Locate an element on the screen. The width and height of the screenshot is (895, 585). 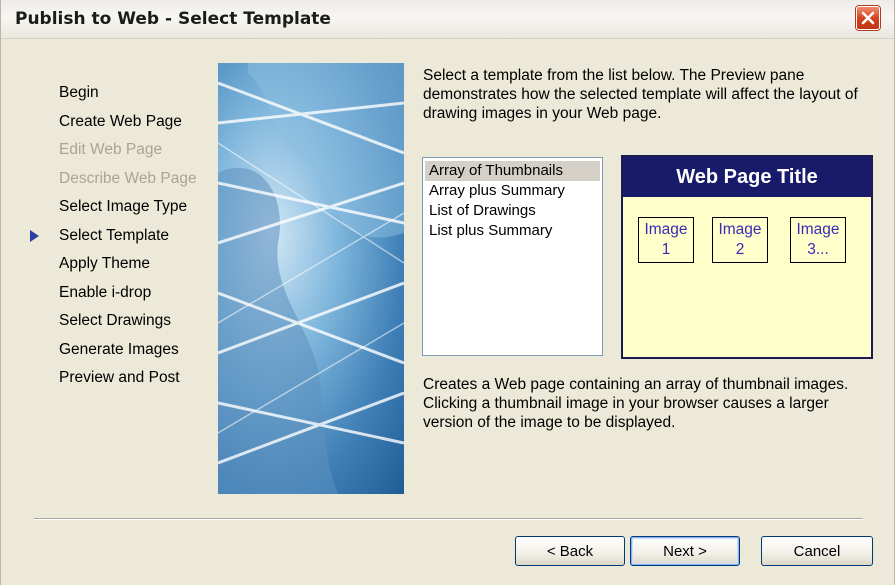
template-item-array-plus-summary: Array plus Summary is located at coordinates (512, 191).